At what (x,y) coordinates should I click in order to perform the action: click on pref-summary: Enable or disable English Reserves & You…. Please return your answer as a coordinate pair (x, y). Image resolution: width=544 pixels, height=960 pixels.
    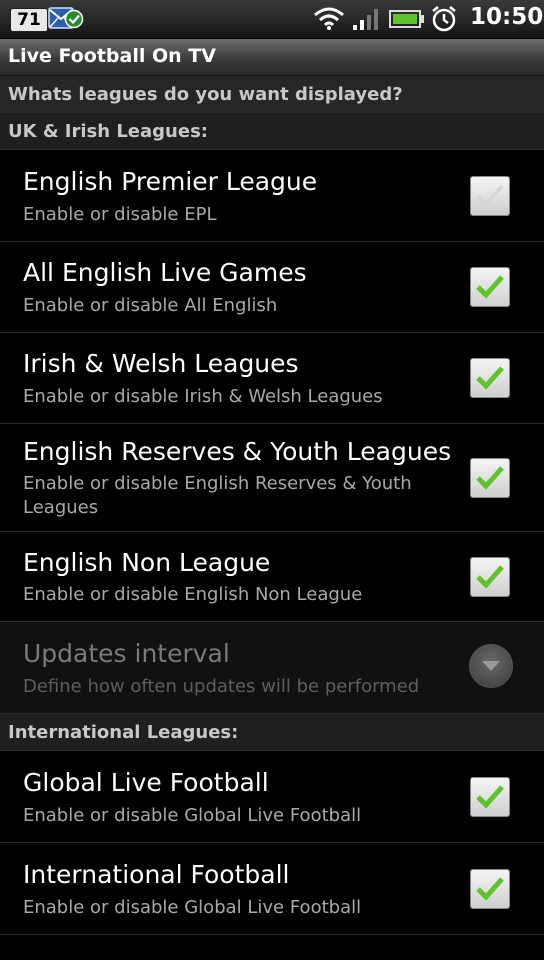
    Looking at the image, I should click on (217, 495).